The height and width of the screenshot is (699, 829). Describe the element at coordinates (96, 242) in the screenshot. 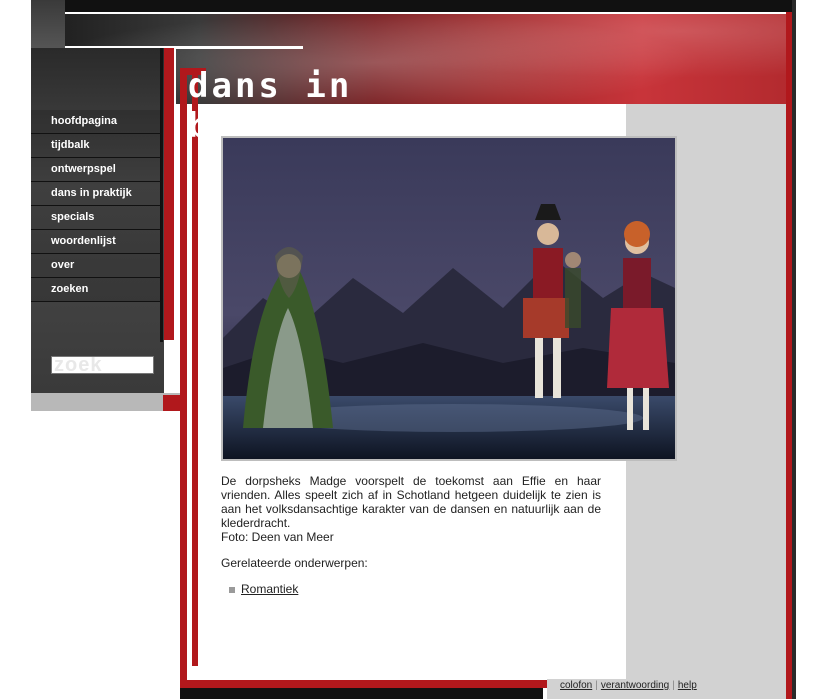

I see `nav-item-woordenlijst: woordenlijst` at that location.